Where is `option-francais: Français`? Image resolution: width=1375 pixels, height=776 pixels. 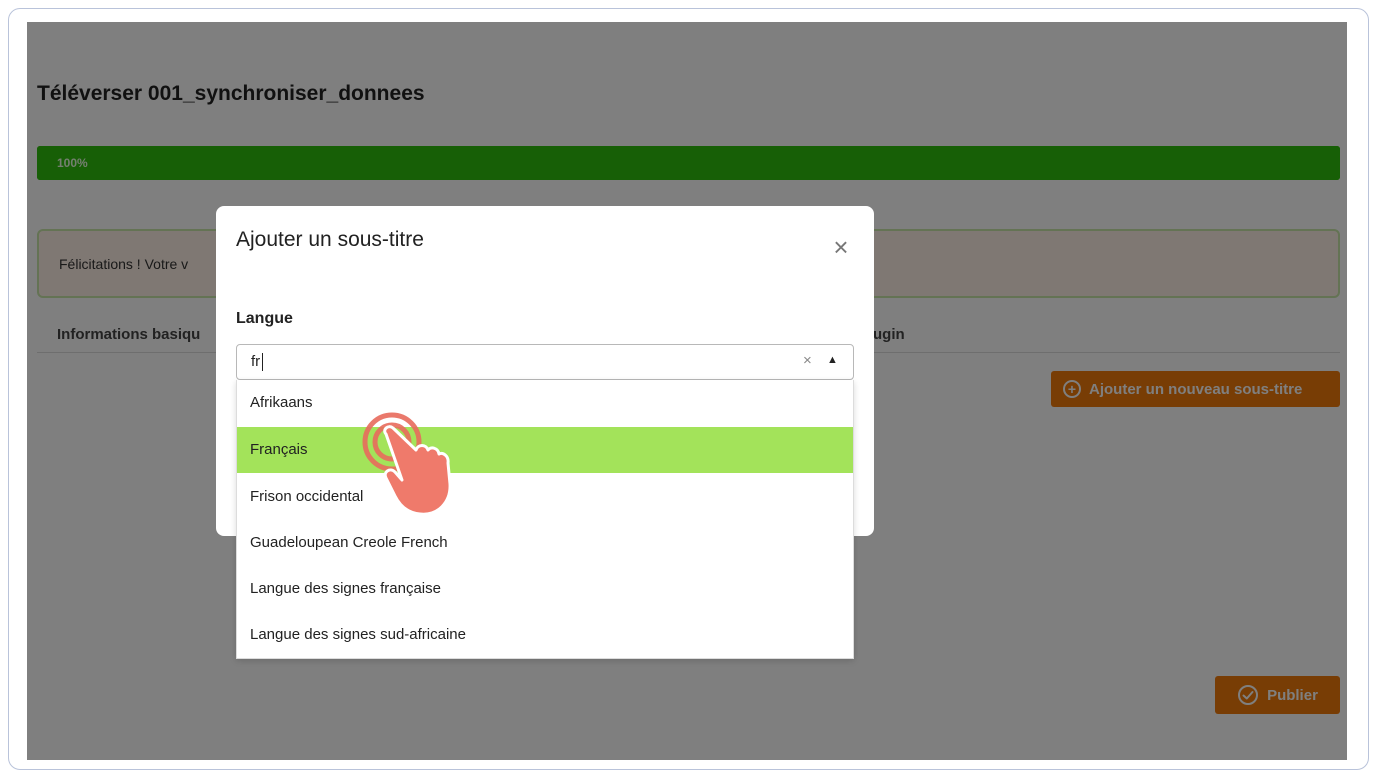
option-francais: Français is located at coordinates (545, 450).